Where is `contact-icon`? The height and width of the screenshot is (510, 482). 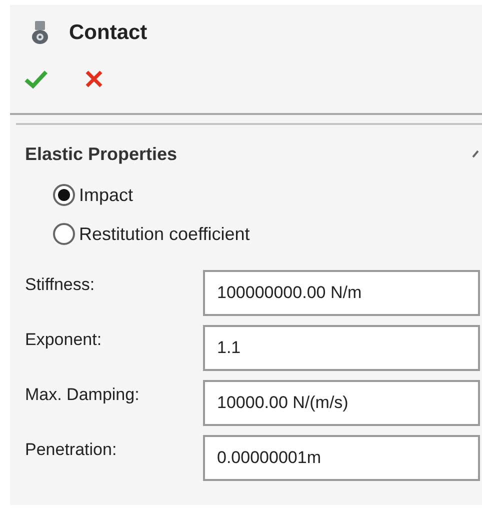 contact-icon is located at coordinates (40, 33).